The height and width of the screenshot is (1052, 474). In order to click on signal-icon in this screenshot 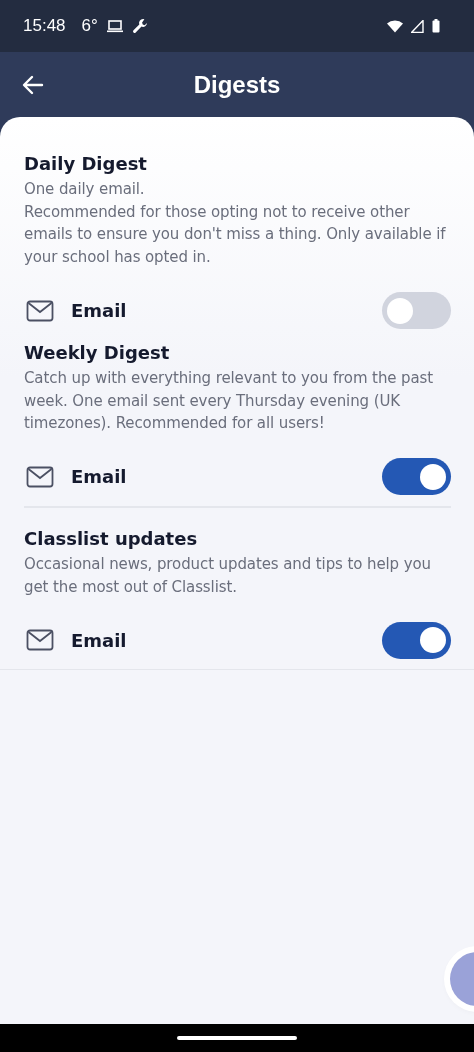, I will do `click(417, 26)`.